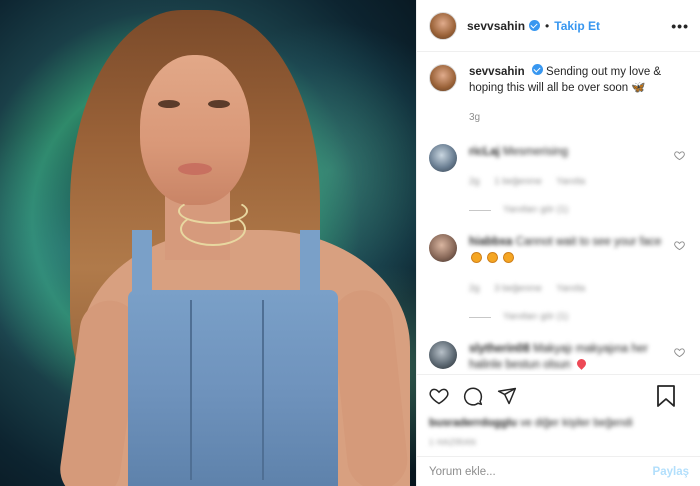 The height and width of the screenshot is (486, 700). I want to click on caption-time: 3g, so click(569, 118).